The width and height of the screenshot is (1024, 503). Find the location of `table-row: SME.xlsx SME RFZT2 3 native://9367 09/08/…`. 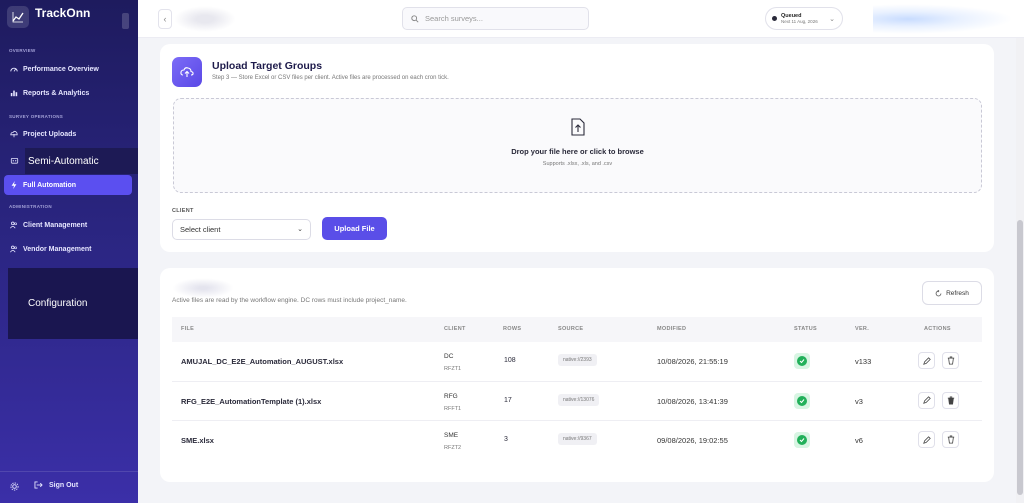

table-row: SME.xlsx SME RFZT2 3 native://9367 09/08/… is located at coordinates (577, 441).